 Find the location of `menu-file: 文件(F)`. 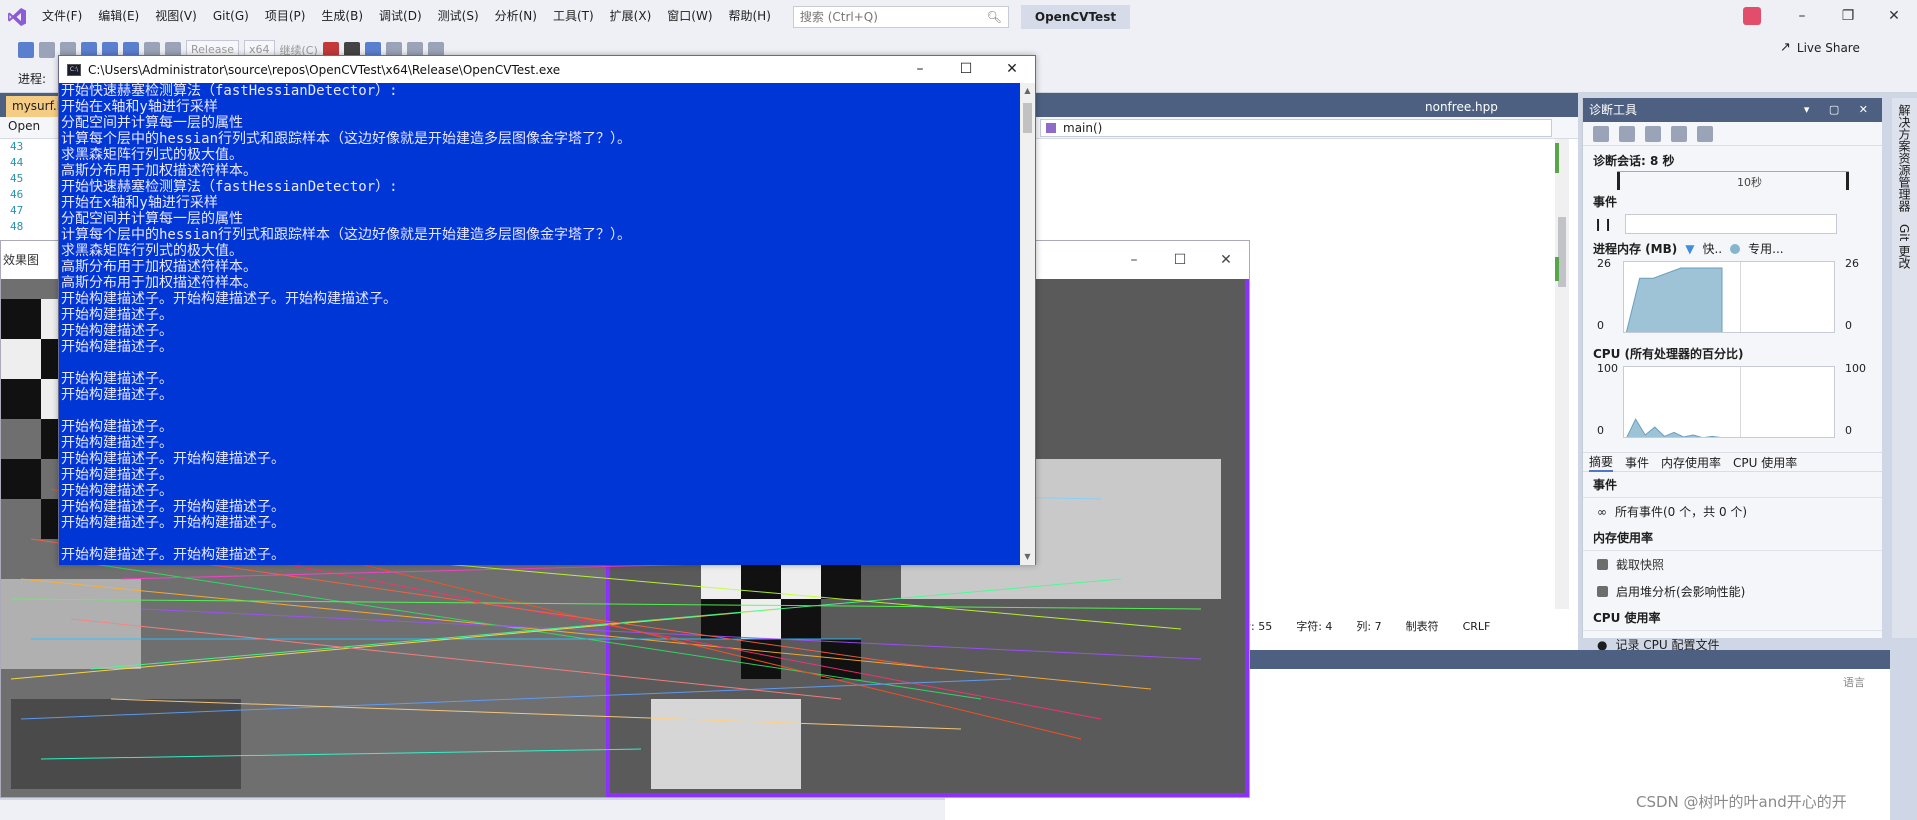

menu-file: 文件(F) is located at coordinates (62, 16).